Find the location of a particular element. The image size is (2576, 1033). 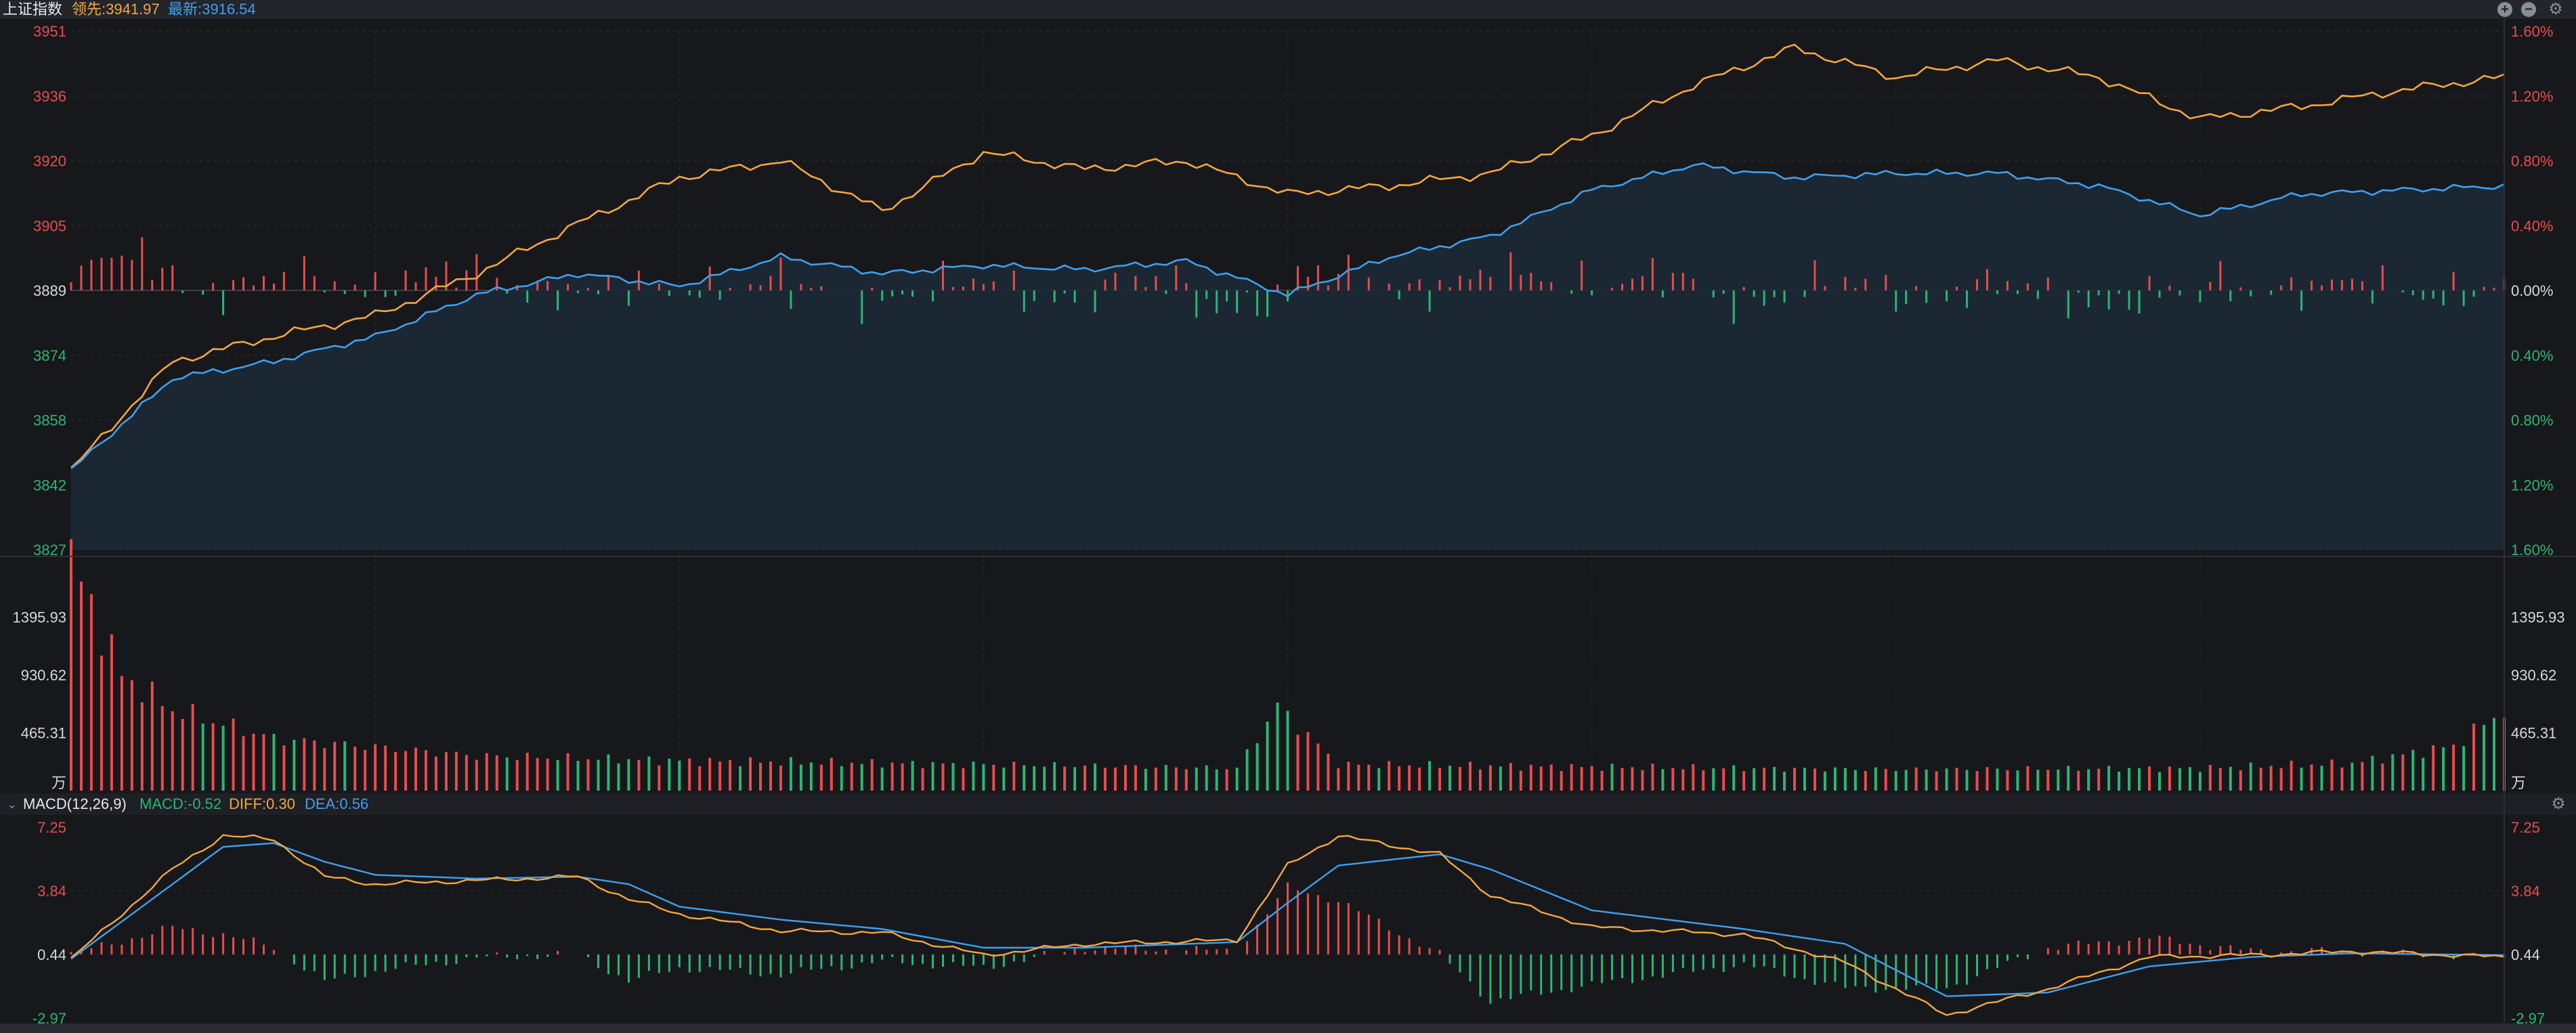

price-tick-label: 3936 is located at coordinates (49, 96).